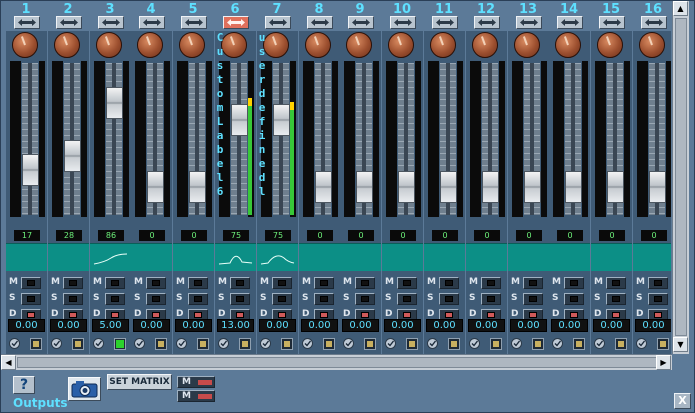  What do you see at coordinates (84, 389) in the screenshot?
I see `snapshot-camera-button` at bounding box center [84, 389].